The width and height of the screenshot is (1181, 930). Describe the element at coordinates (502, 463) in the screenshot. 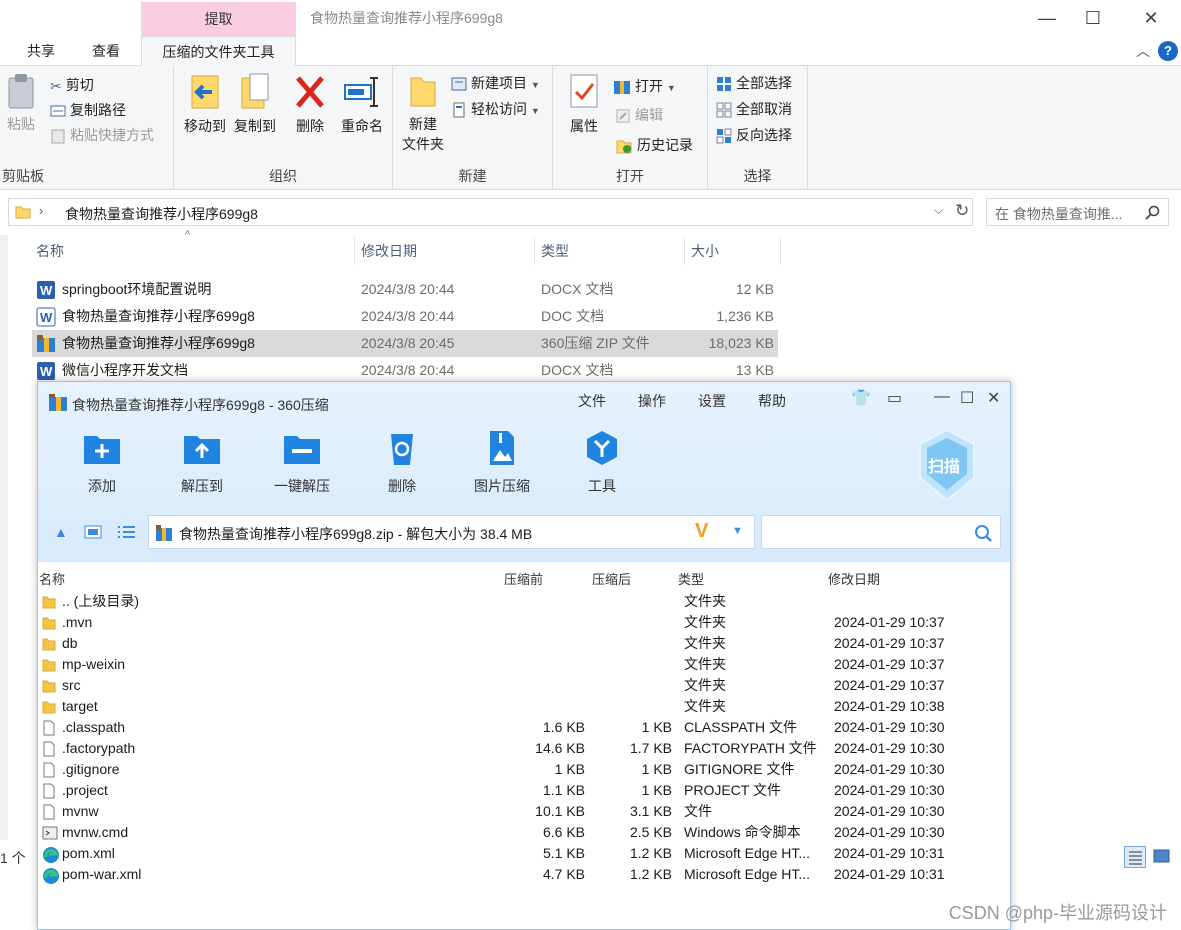

I see `image-compress-button: 图片压缩` at that location.